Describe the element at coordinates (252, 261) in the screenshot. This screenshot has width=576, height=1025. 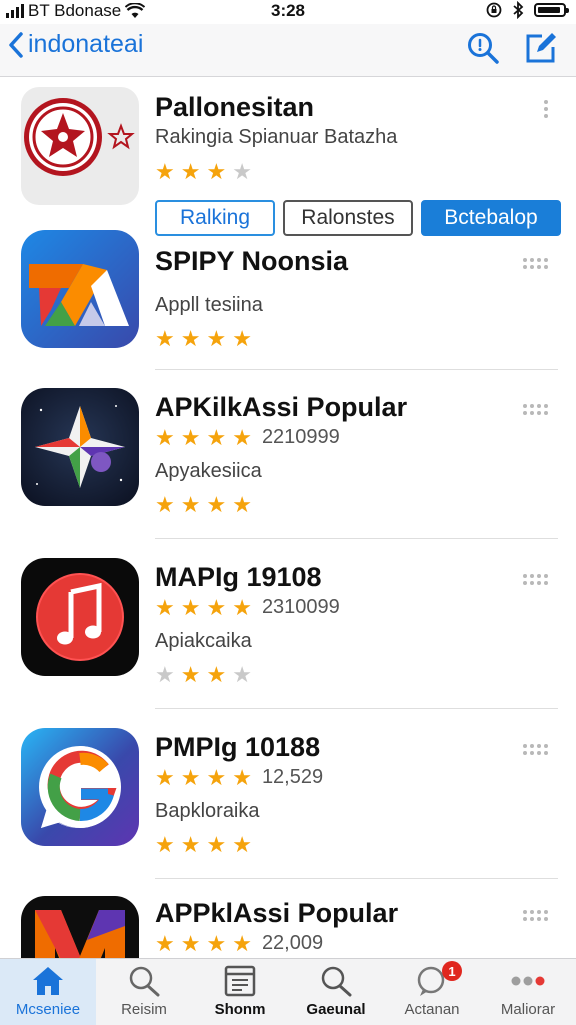
I see `app-title: SPIPY Noonsia` at that location.